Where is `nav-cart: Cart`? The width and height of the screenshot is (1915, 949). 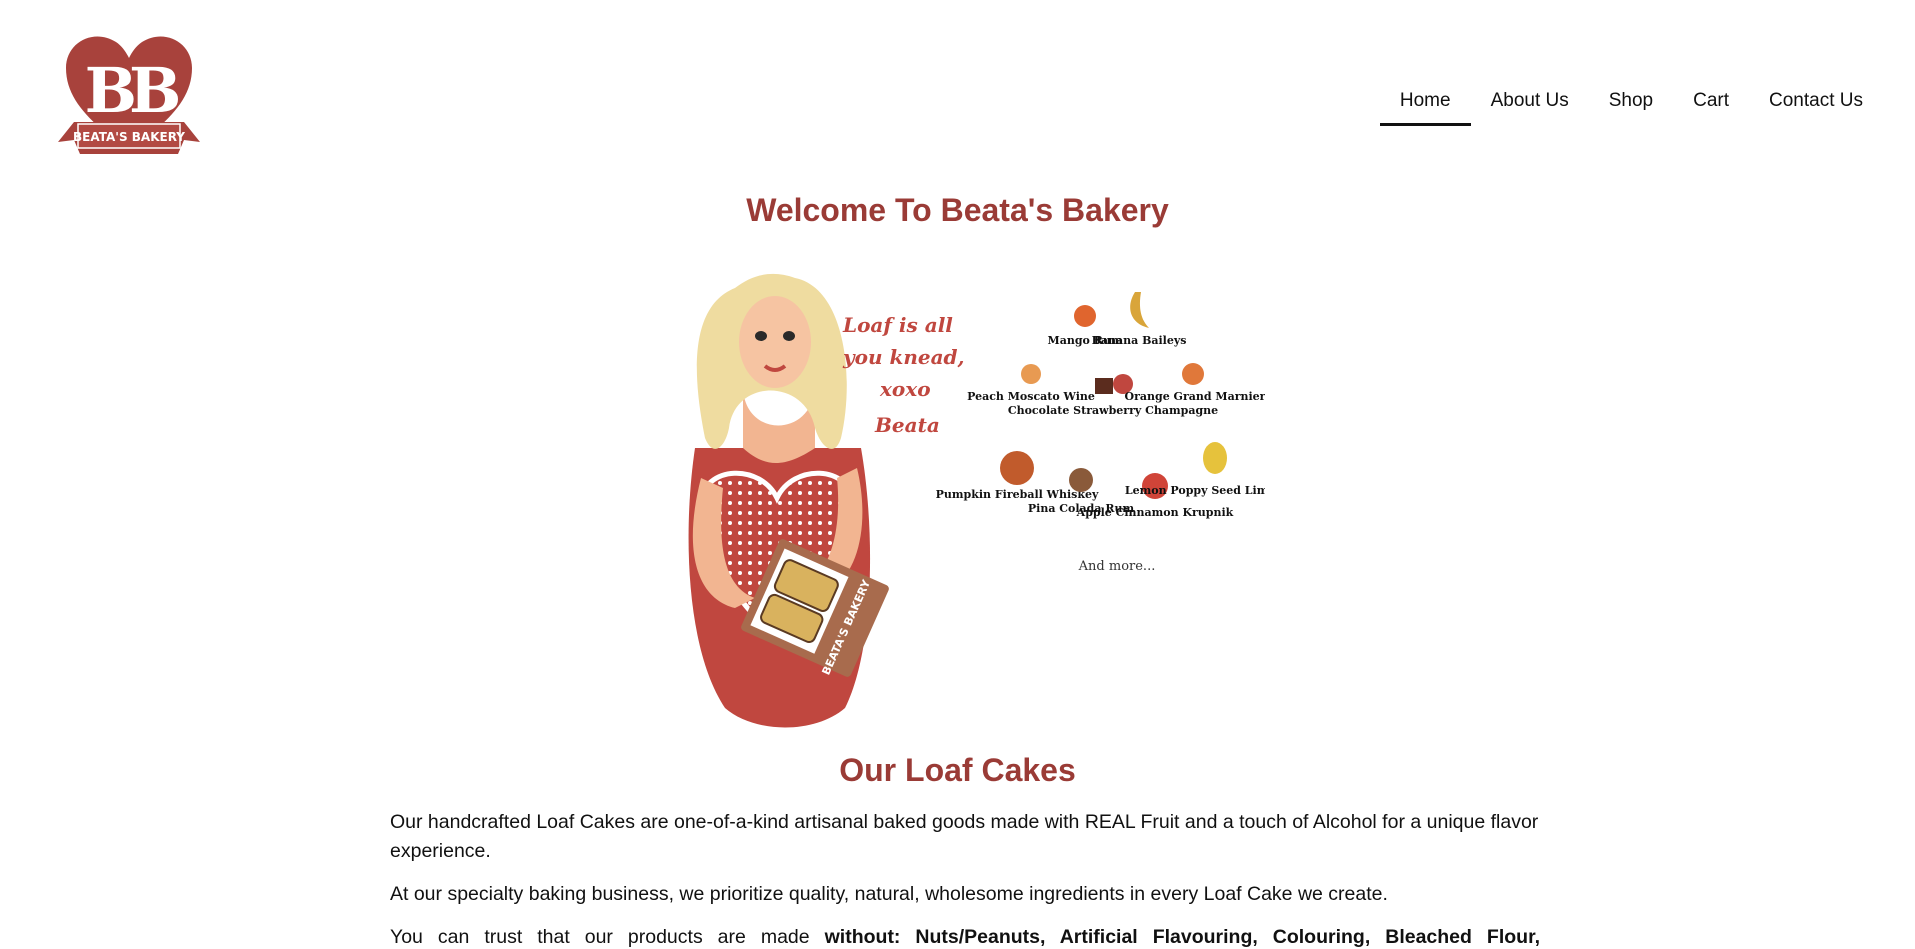
nav-cart: Cart is located at coordinates (1711, 106).